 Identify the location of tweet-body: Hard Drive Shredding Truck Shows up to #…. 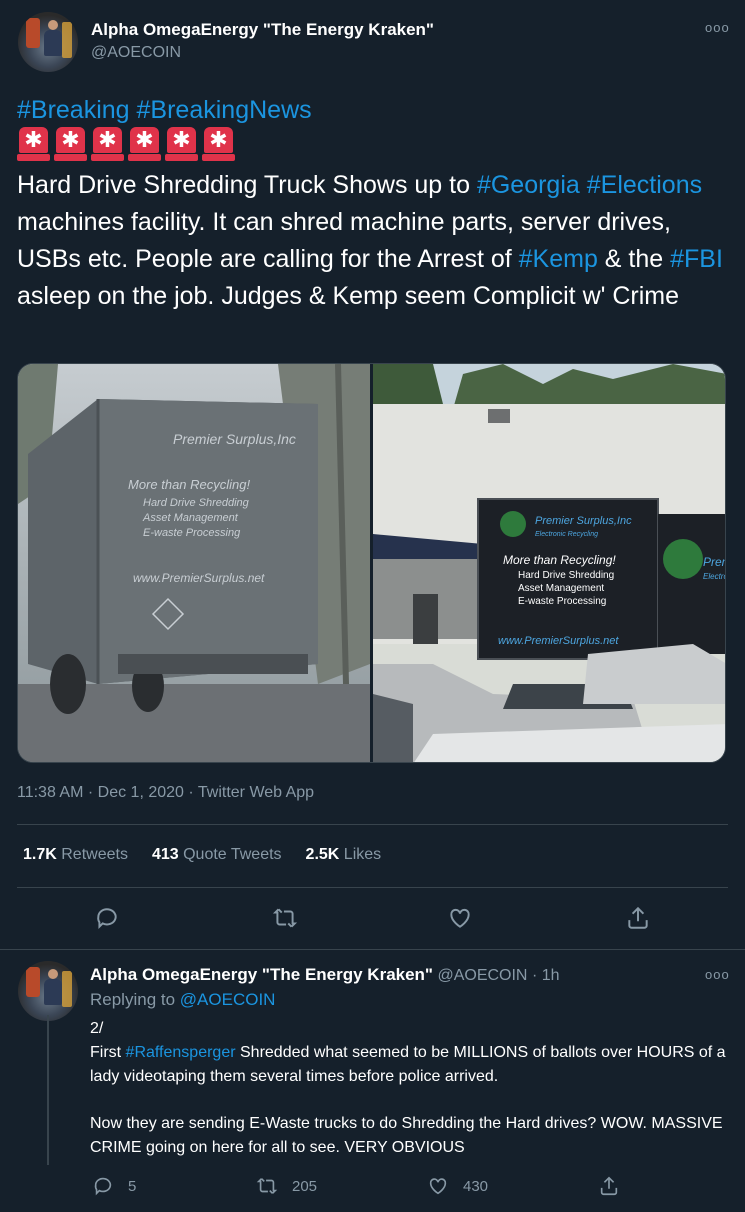
(370, 240).